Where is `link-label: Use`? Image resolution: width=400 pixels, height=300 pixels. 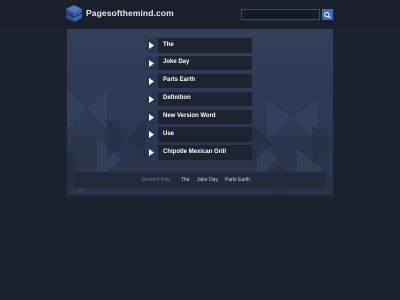 link-label: Use is located at coordinates (169, 133).